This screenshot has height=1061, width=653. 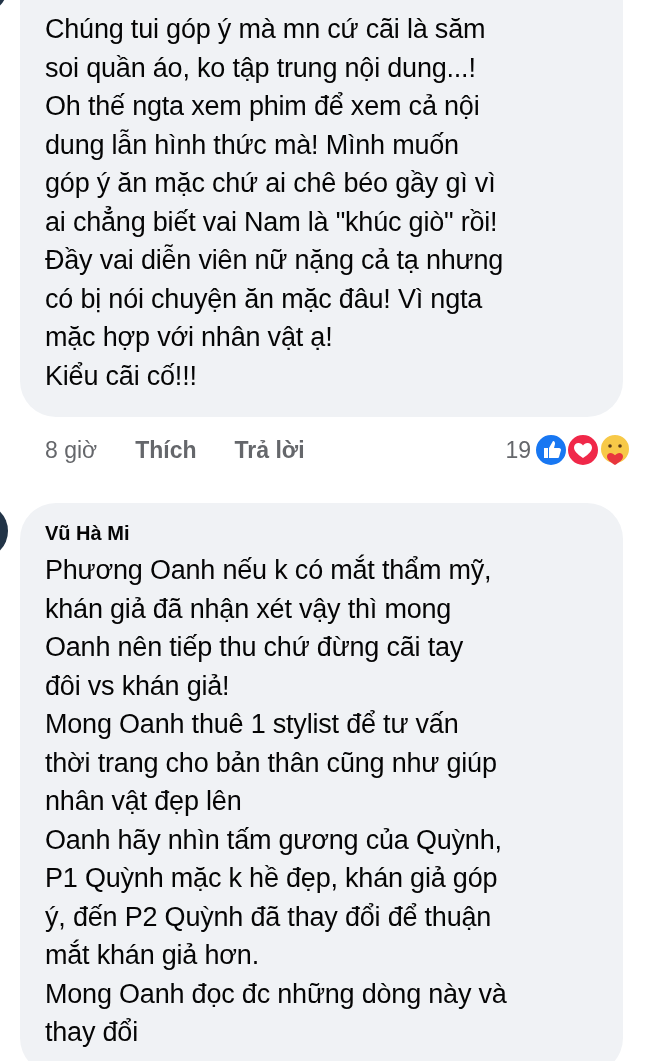 What do you see at coordinates (88, 533) in the screenshot?
I see `author-name: Vũ Hà Mi` at bounding box center [88, 533].